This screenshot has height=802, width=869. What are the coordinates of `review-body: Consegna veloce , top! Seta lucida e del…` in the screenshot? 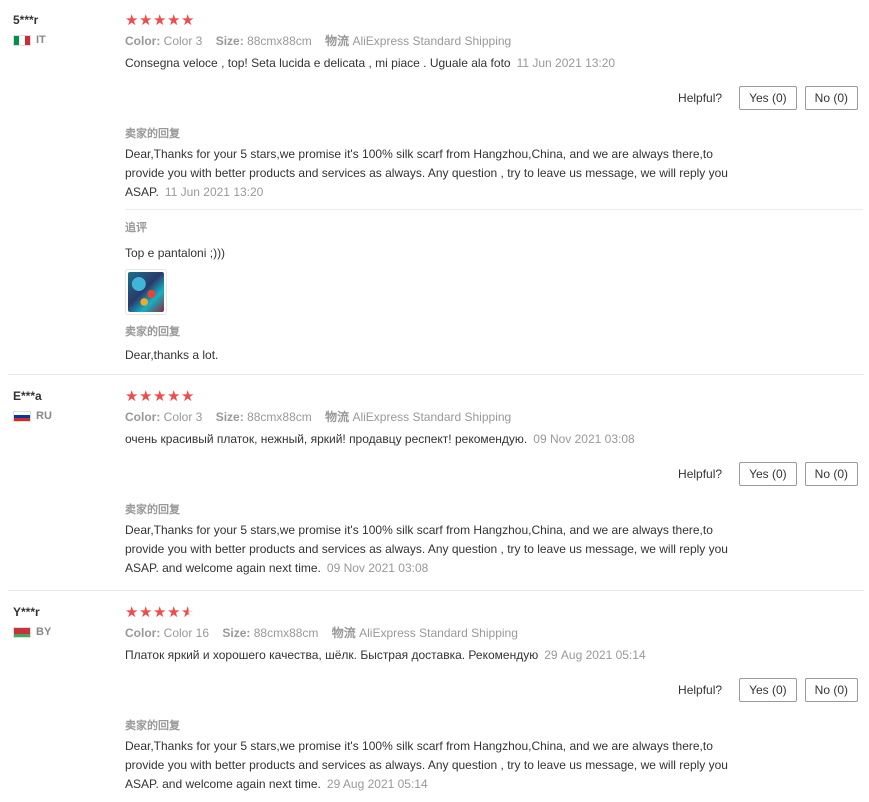 It's located at (318, 63).